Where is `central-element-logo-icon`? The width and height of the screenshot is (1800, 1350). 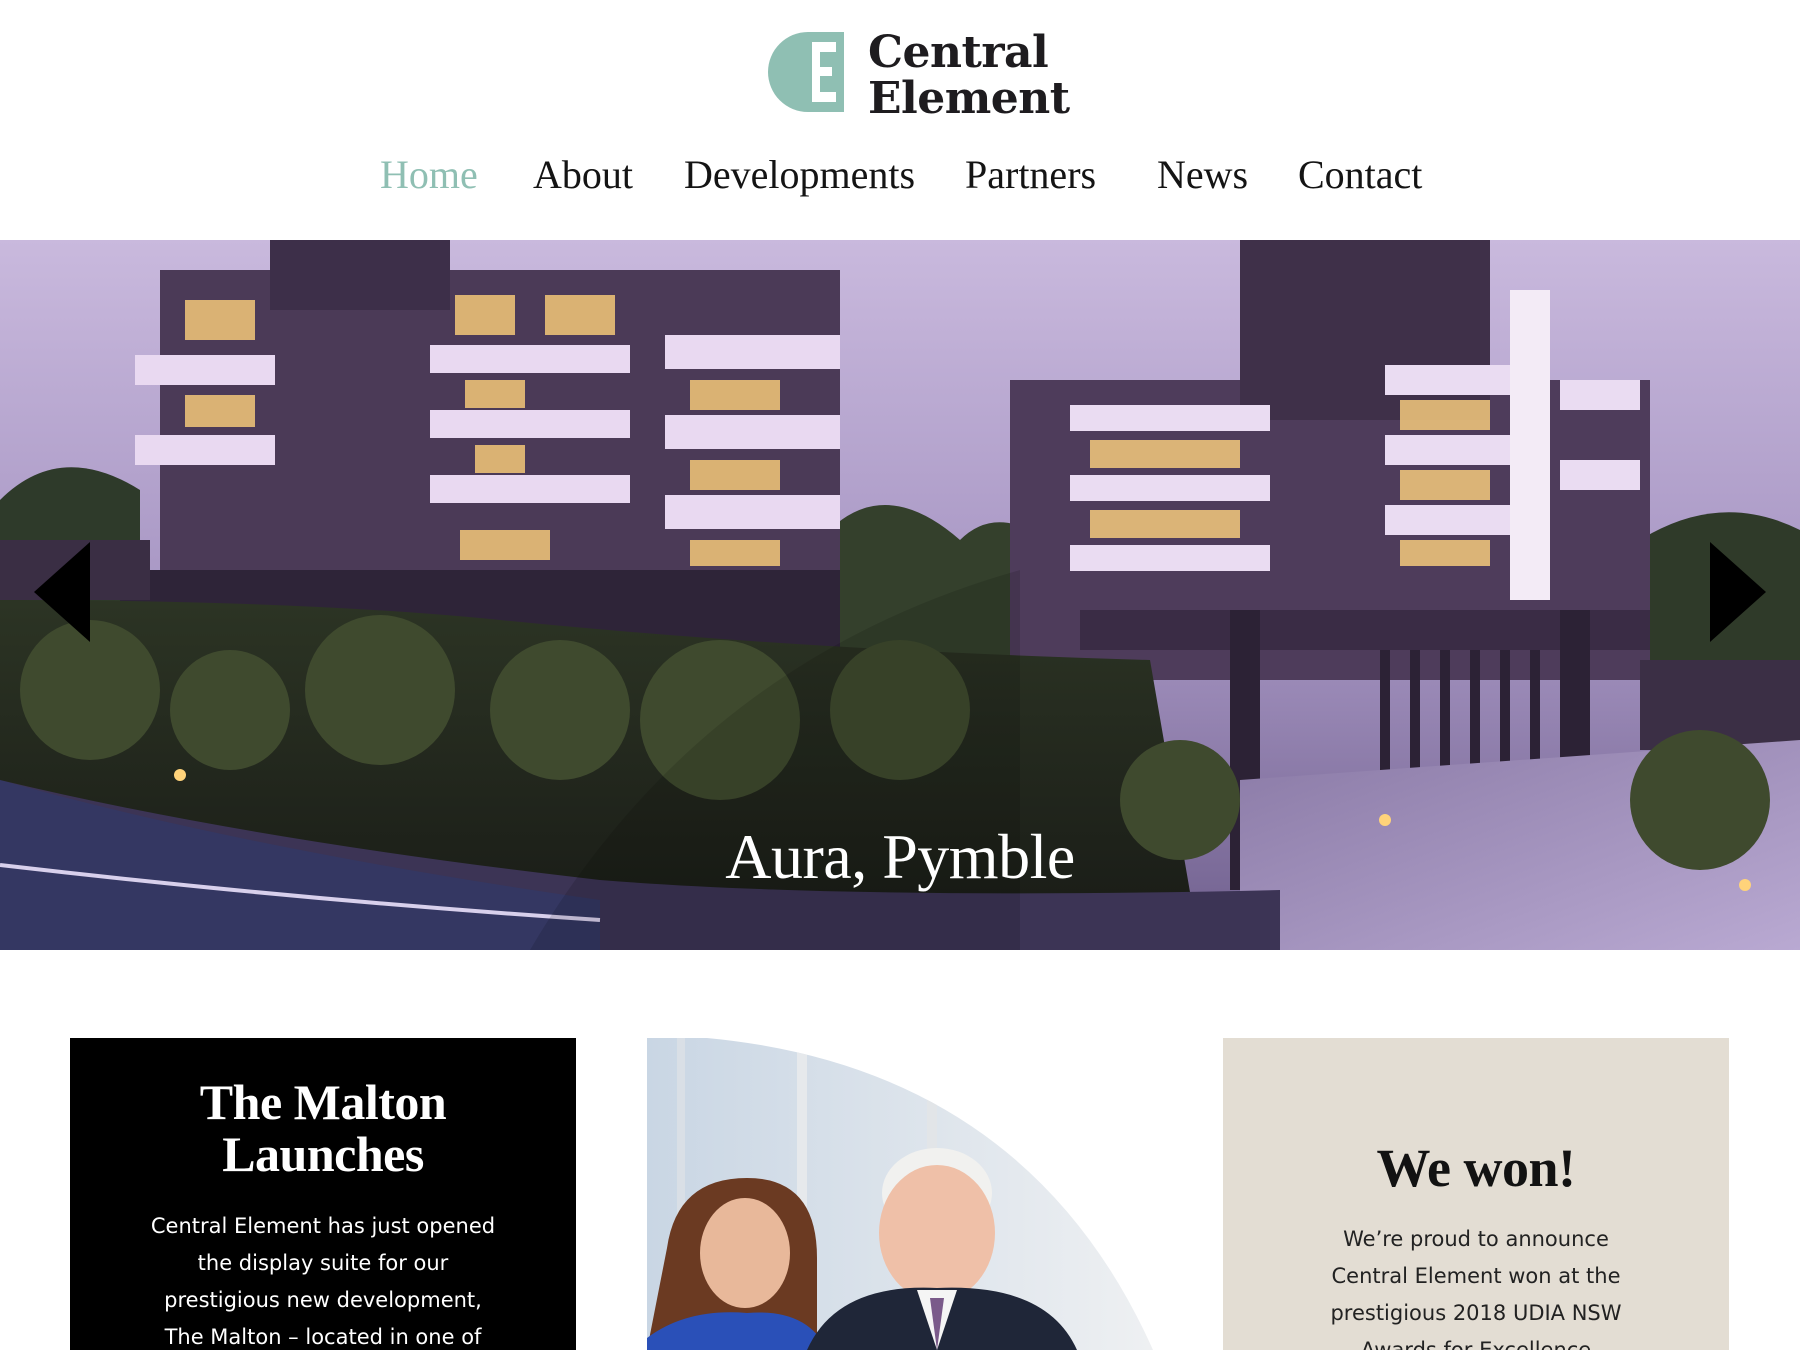 central-element-logo-icon is located at coordinates (806, 72).